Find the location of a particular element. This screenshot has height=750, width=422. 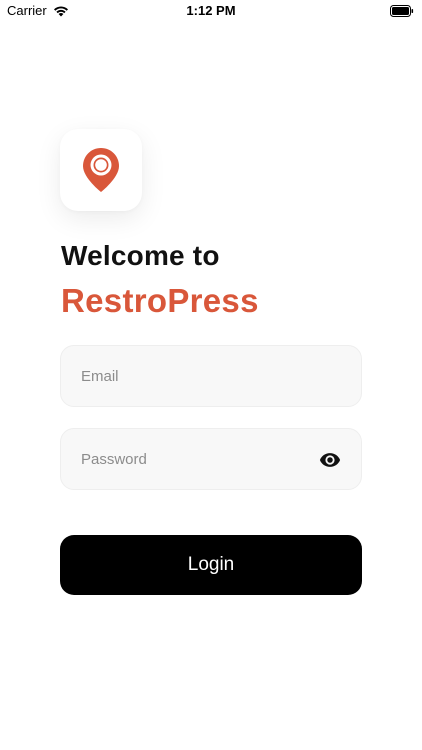

email-field is located at coordinates (196, 376).